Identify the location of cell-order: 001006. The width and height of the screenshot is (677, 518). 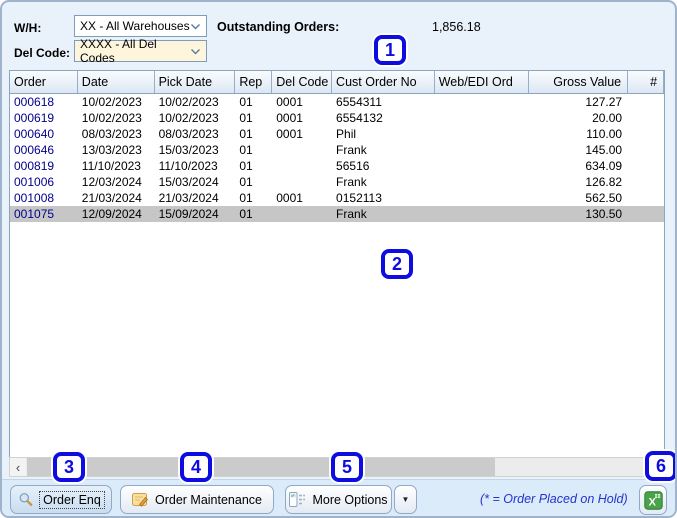
(34, 182).